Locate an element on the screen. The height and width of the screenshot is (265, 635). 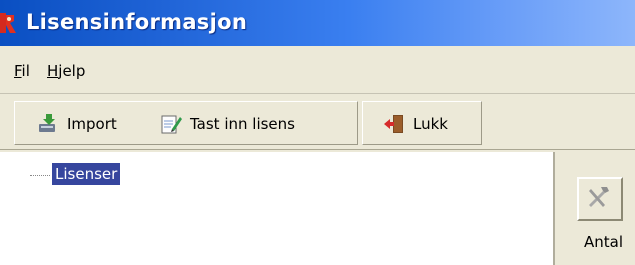
close-label: Lukk is located at coordinates (430, 124).